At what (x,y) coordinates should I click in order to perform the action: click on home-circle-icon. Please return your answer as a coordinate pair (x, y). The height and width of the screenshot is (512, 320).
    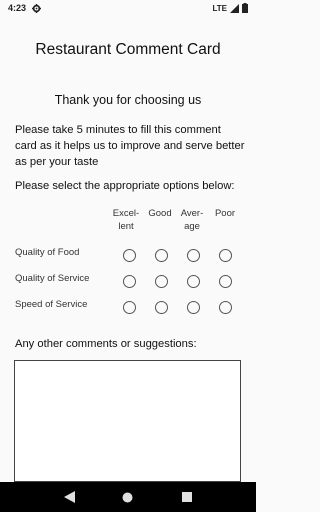
    Looking at the image, I should click on (128, 497).